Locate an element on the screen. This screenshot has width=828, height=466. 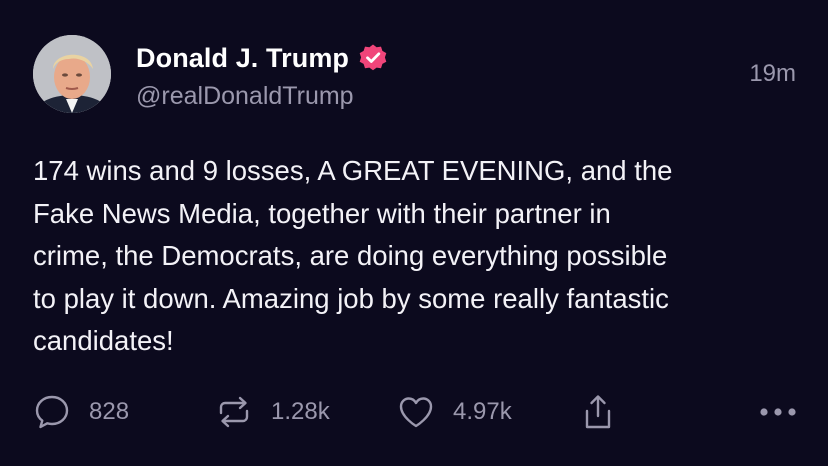
avatar is located at coordinates (72, 74).